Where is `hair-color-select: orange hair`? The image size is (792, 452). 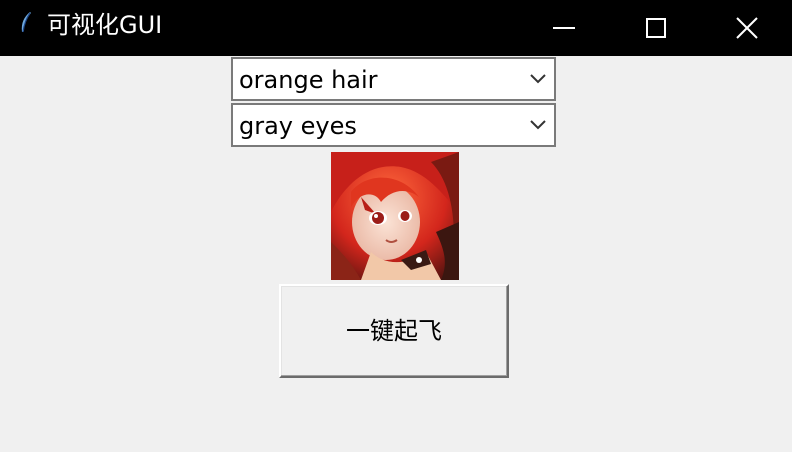
hair-color-select: orange hair is located at coordinates (393, 79).